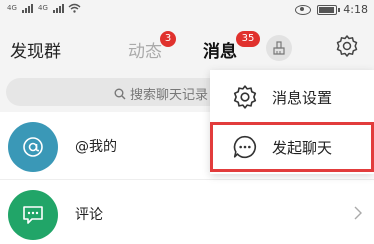 The width and height of the screenshot is (374, 244). I want to click on search-placeholder: 搜索聊天记录, so click(169, 95).